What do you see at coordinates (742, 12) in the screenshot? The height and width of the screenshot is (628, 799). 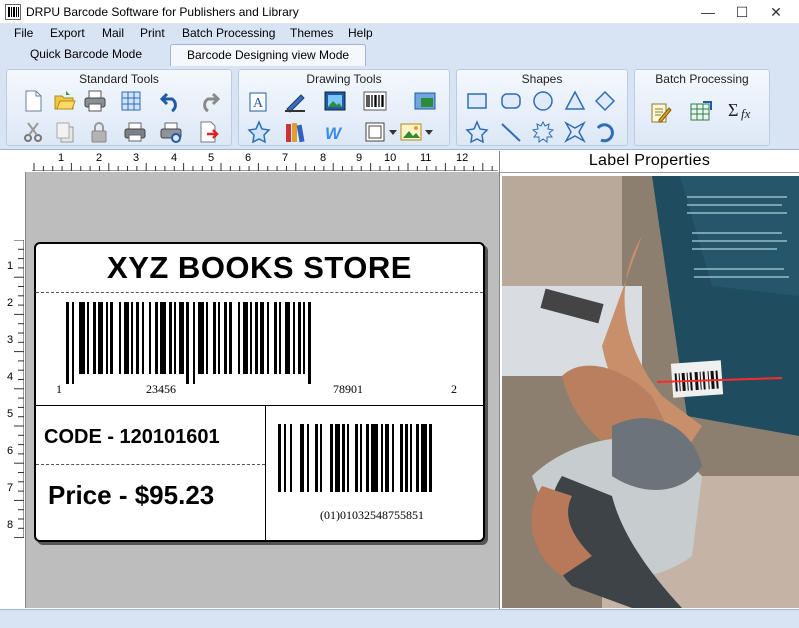 I see `maximize-button: ☐` at bounding box center [742, 12].